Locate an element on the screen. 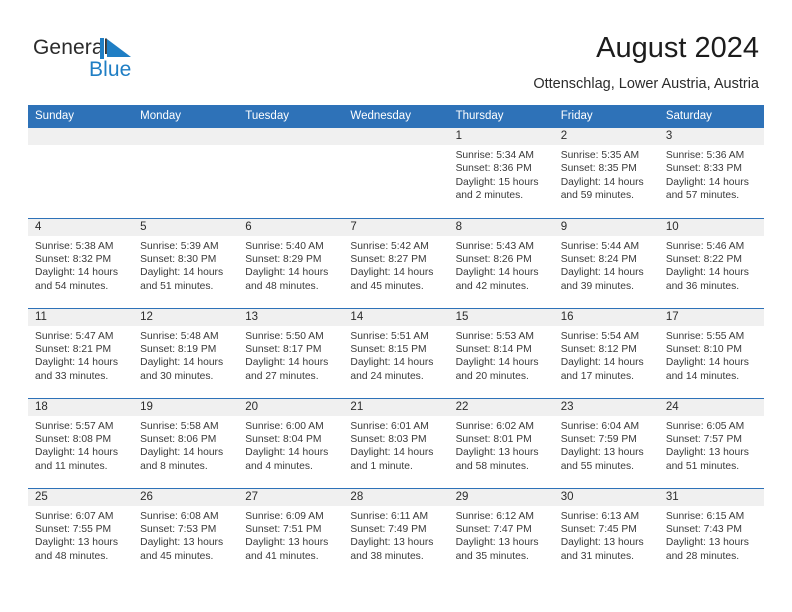 This screenshot has height=612, width=792. sunrise-text: Sunrise: 6:15 AM is located at coordinates (705, 516).